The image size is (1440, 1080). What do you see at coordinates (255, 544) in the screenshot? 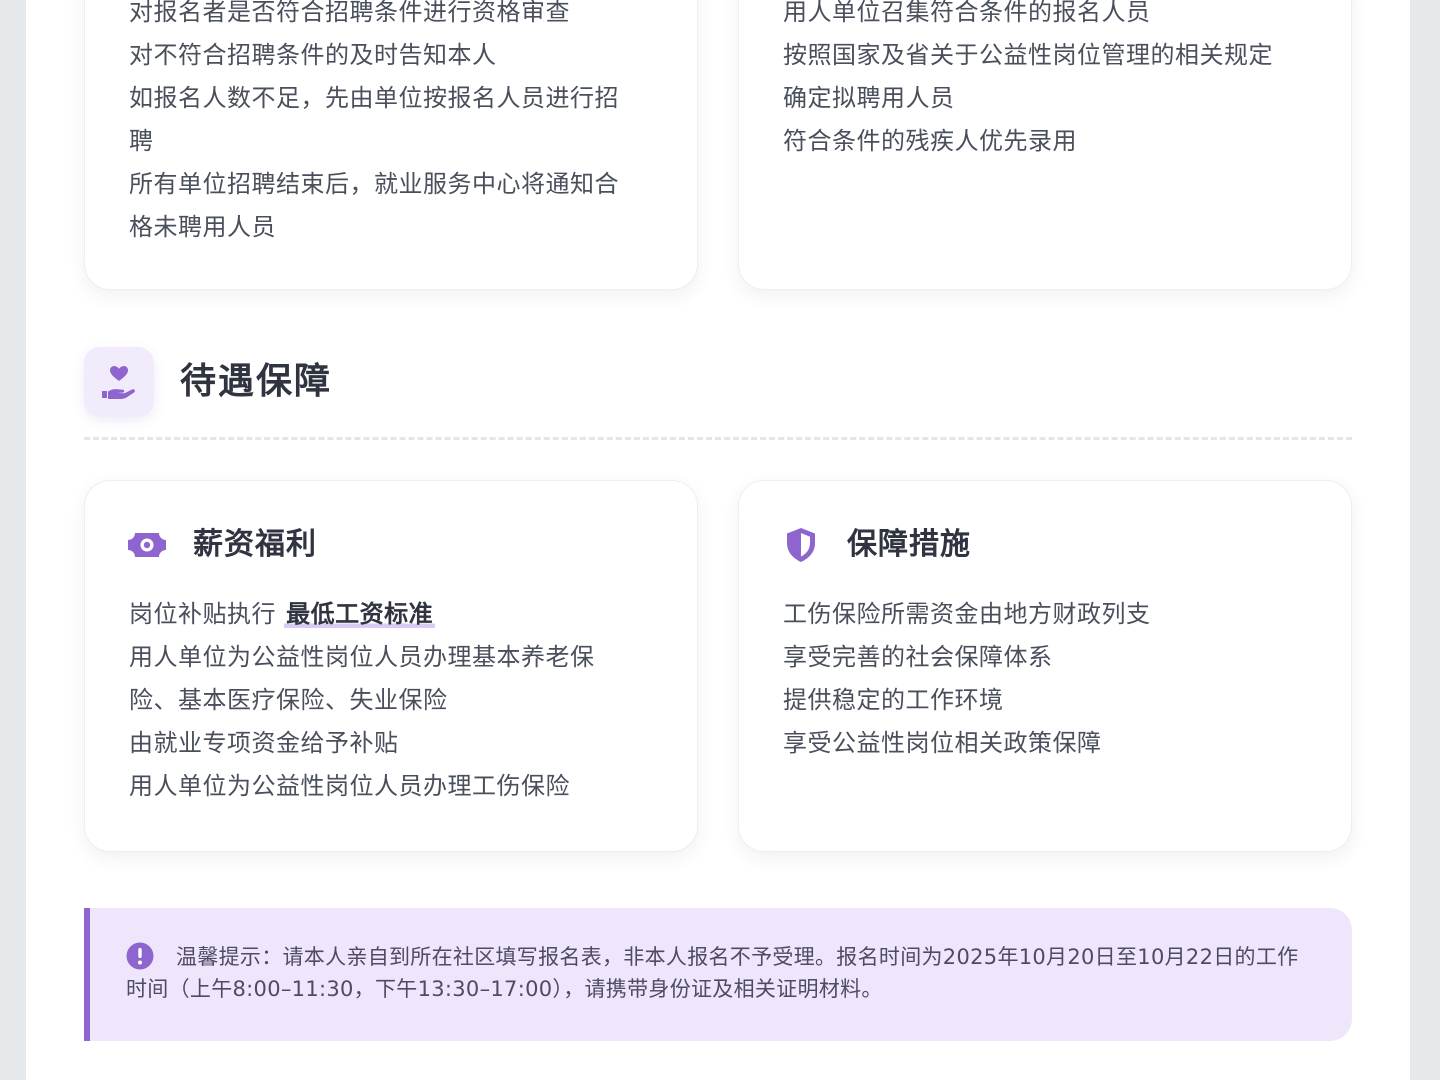
I see `salary-card-title: 薪资福利` at bounding box center [255, 544].